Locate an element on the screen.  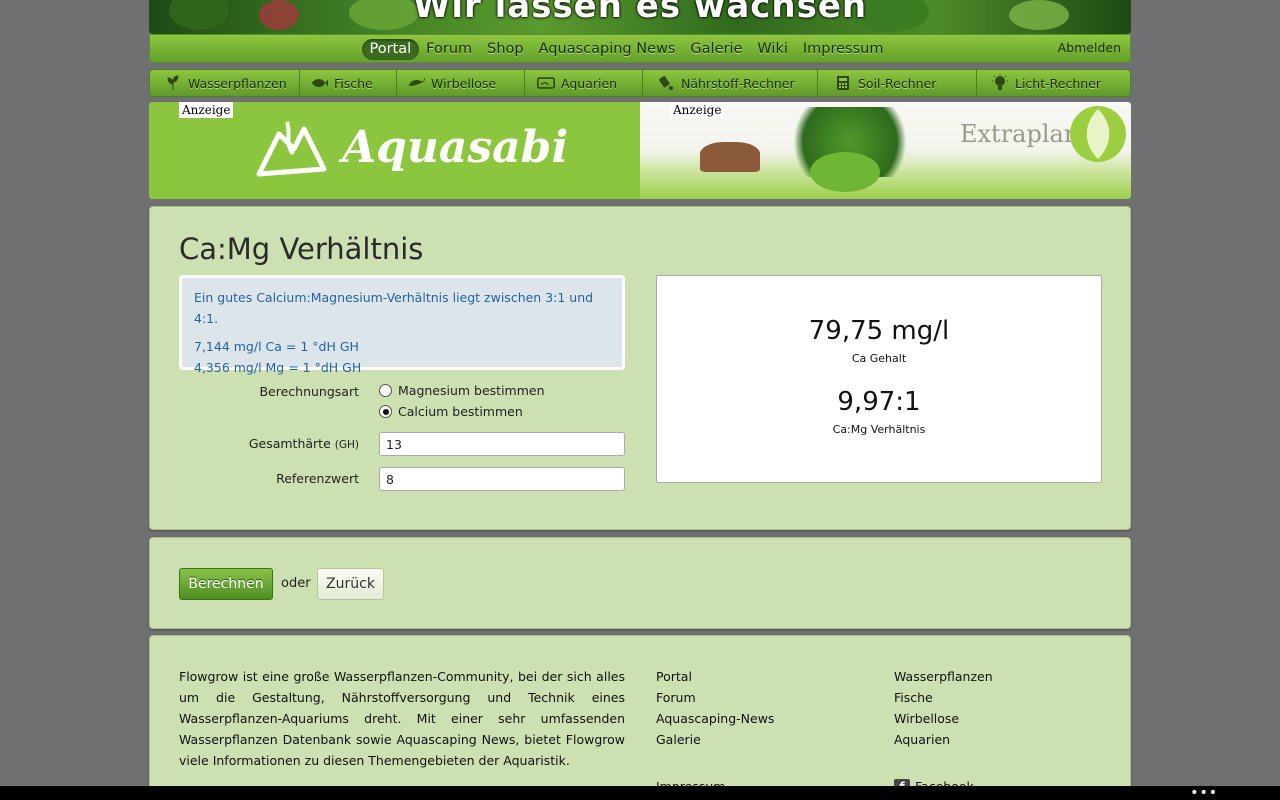
footer-link-gallery: Galerie is located at coordinates (715, 739).